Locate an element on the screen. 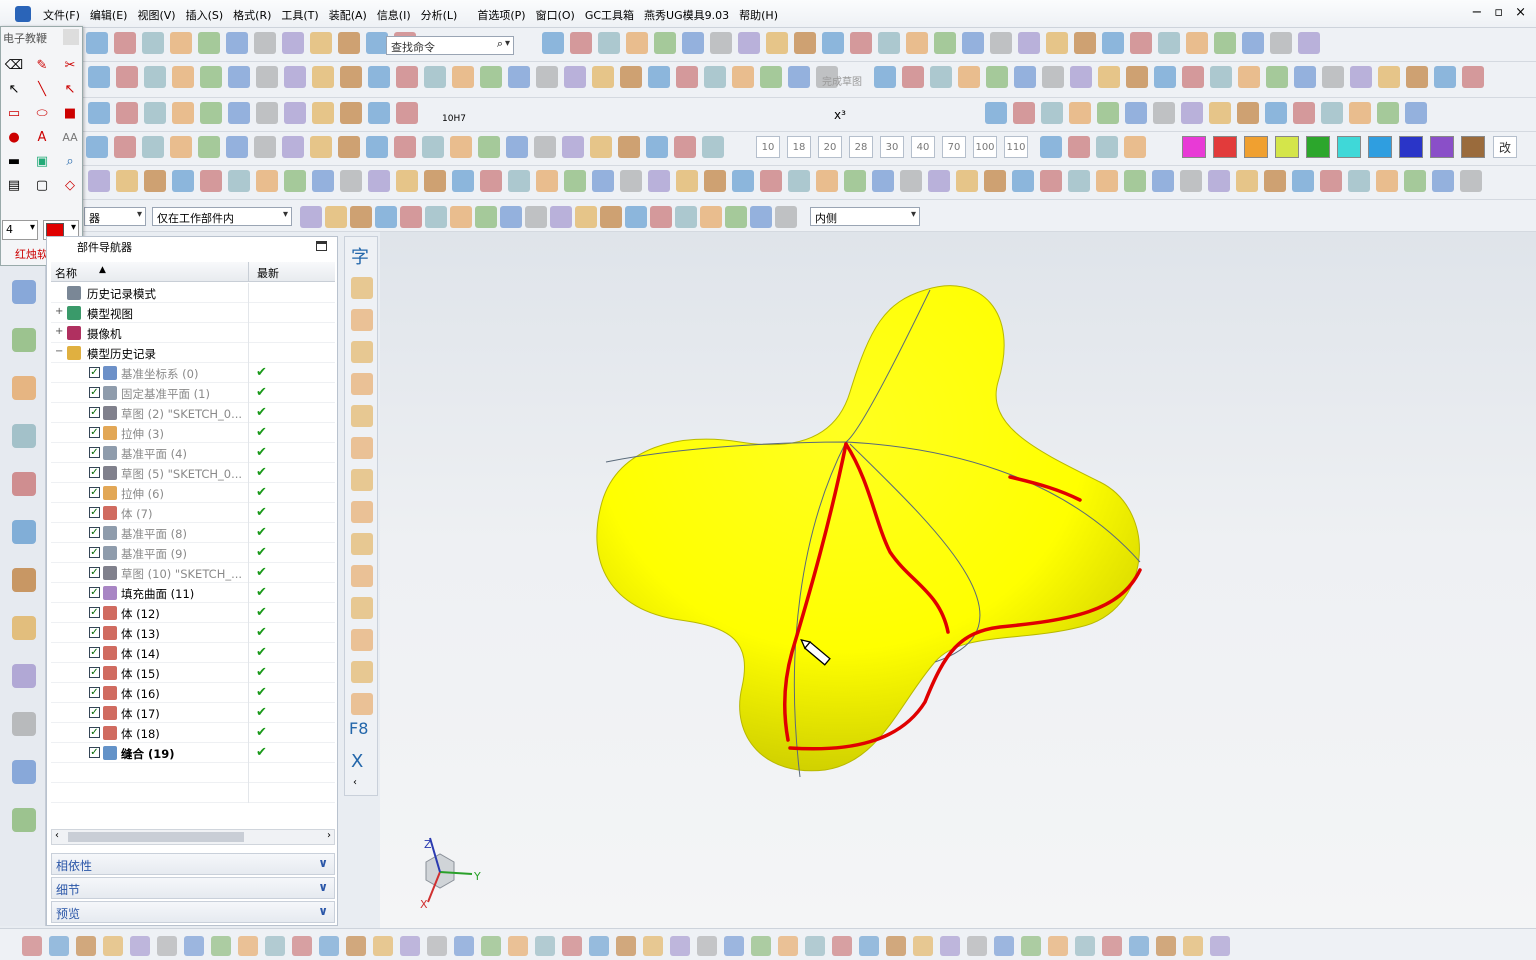 The width and height of the screenshot is (1536, 960). menu-item: 窗口(O) is located at coordinates (555, 15).